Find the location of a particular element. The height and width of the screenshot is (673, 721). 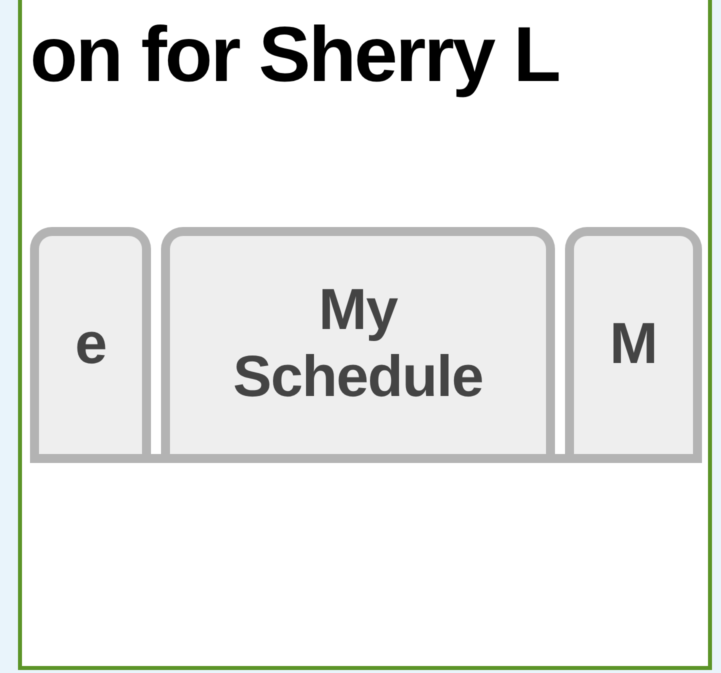

page-heading: on for Sherry L is located at coordinates (295, 54).